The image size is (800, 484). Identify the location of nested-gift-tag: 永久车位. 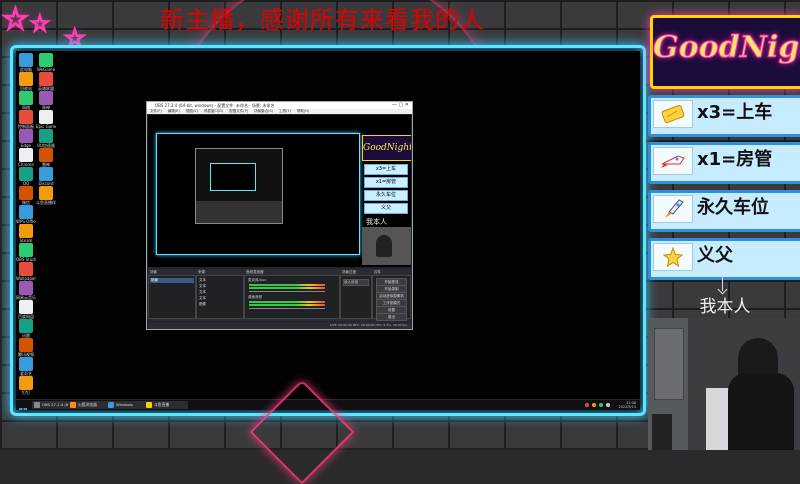
(386, 195).